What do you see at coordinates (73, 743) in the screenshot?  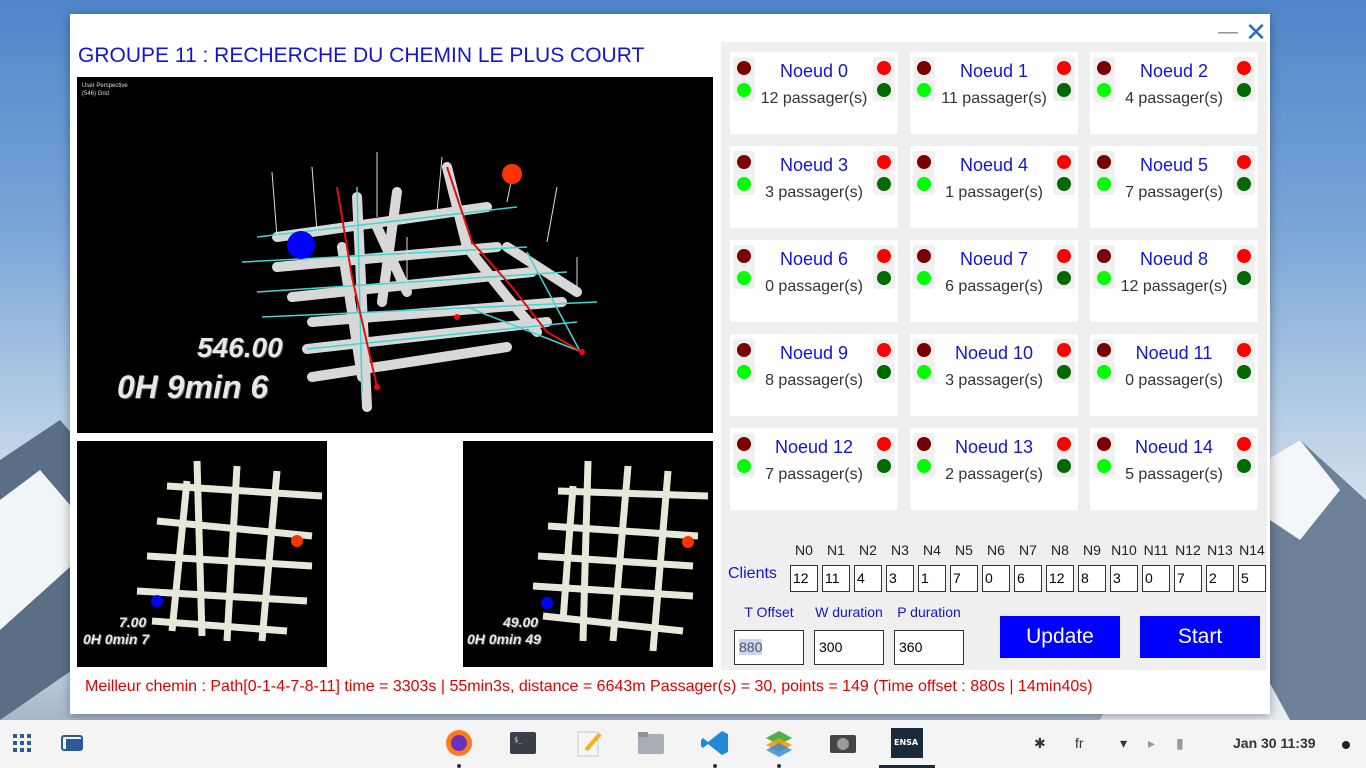 I see `workspaces-icon` at bounding box center [73, 743].